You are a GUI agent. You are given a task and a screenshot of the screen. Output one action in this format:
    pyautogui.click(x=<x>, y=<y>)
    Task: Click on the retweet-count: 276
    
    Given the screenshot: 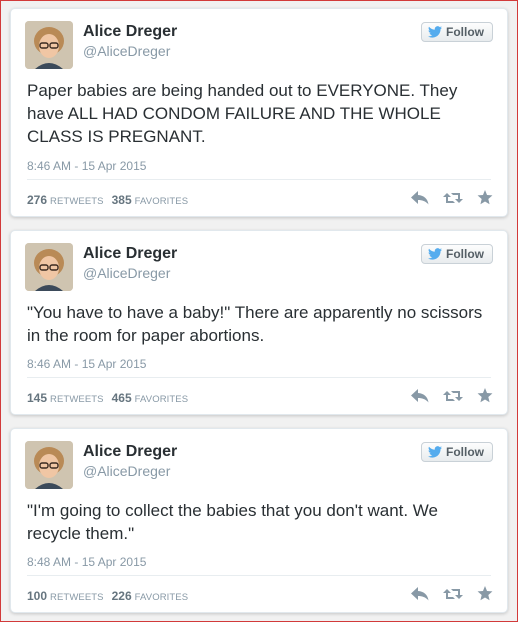 What is the action you would take?
    pyautogui.click(x=37, y=200)
    